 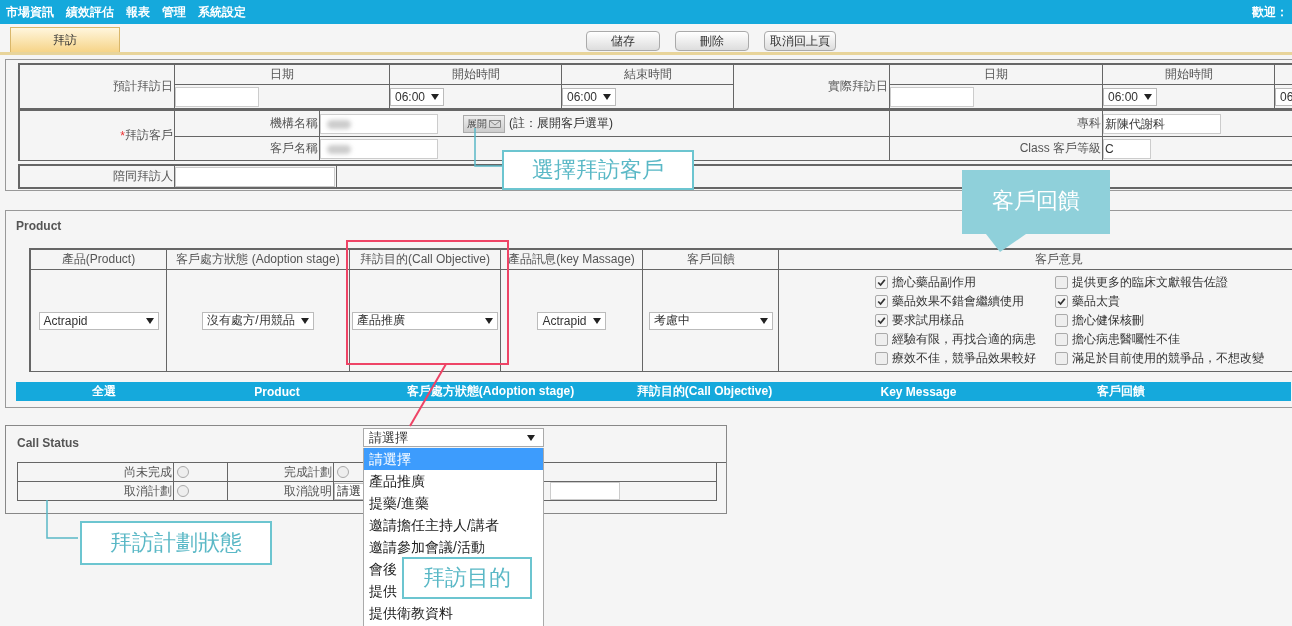 I want to click on checkbox-label: 療效不佳，競爭品效果較好, so click(x=964, y=358).